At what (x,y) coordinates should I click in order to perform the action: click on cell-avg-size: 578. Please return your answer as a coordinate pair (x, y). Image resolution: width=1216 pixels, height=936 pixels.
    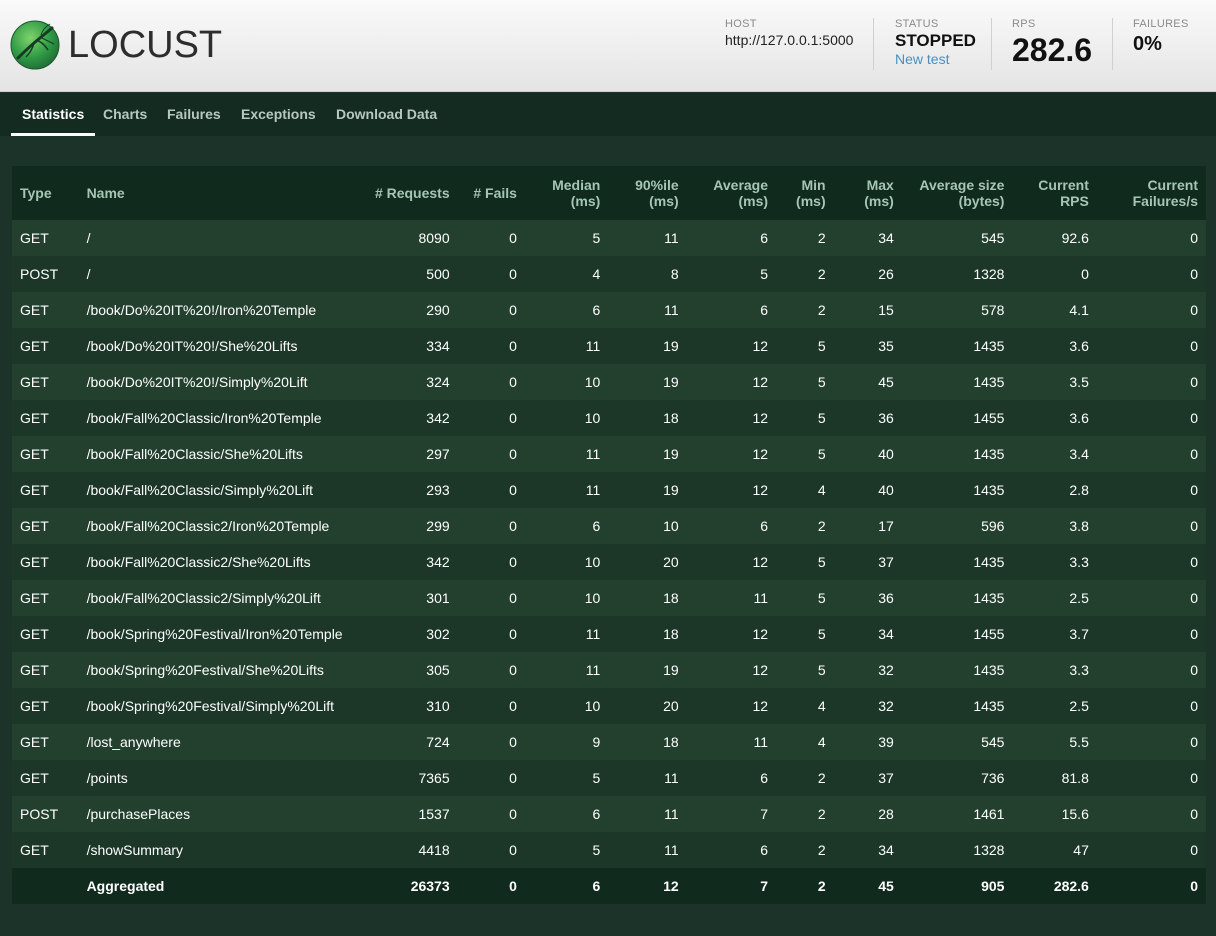
    Looking at the image, I should click on (993, 310).